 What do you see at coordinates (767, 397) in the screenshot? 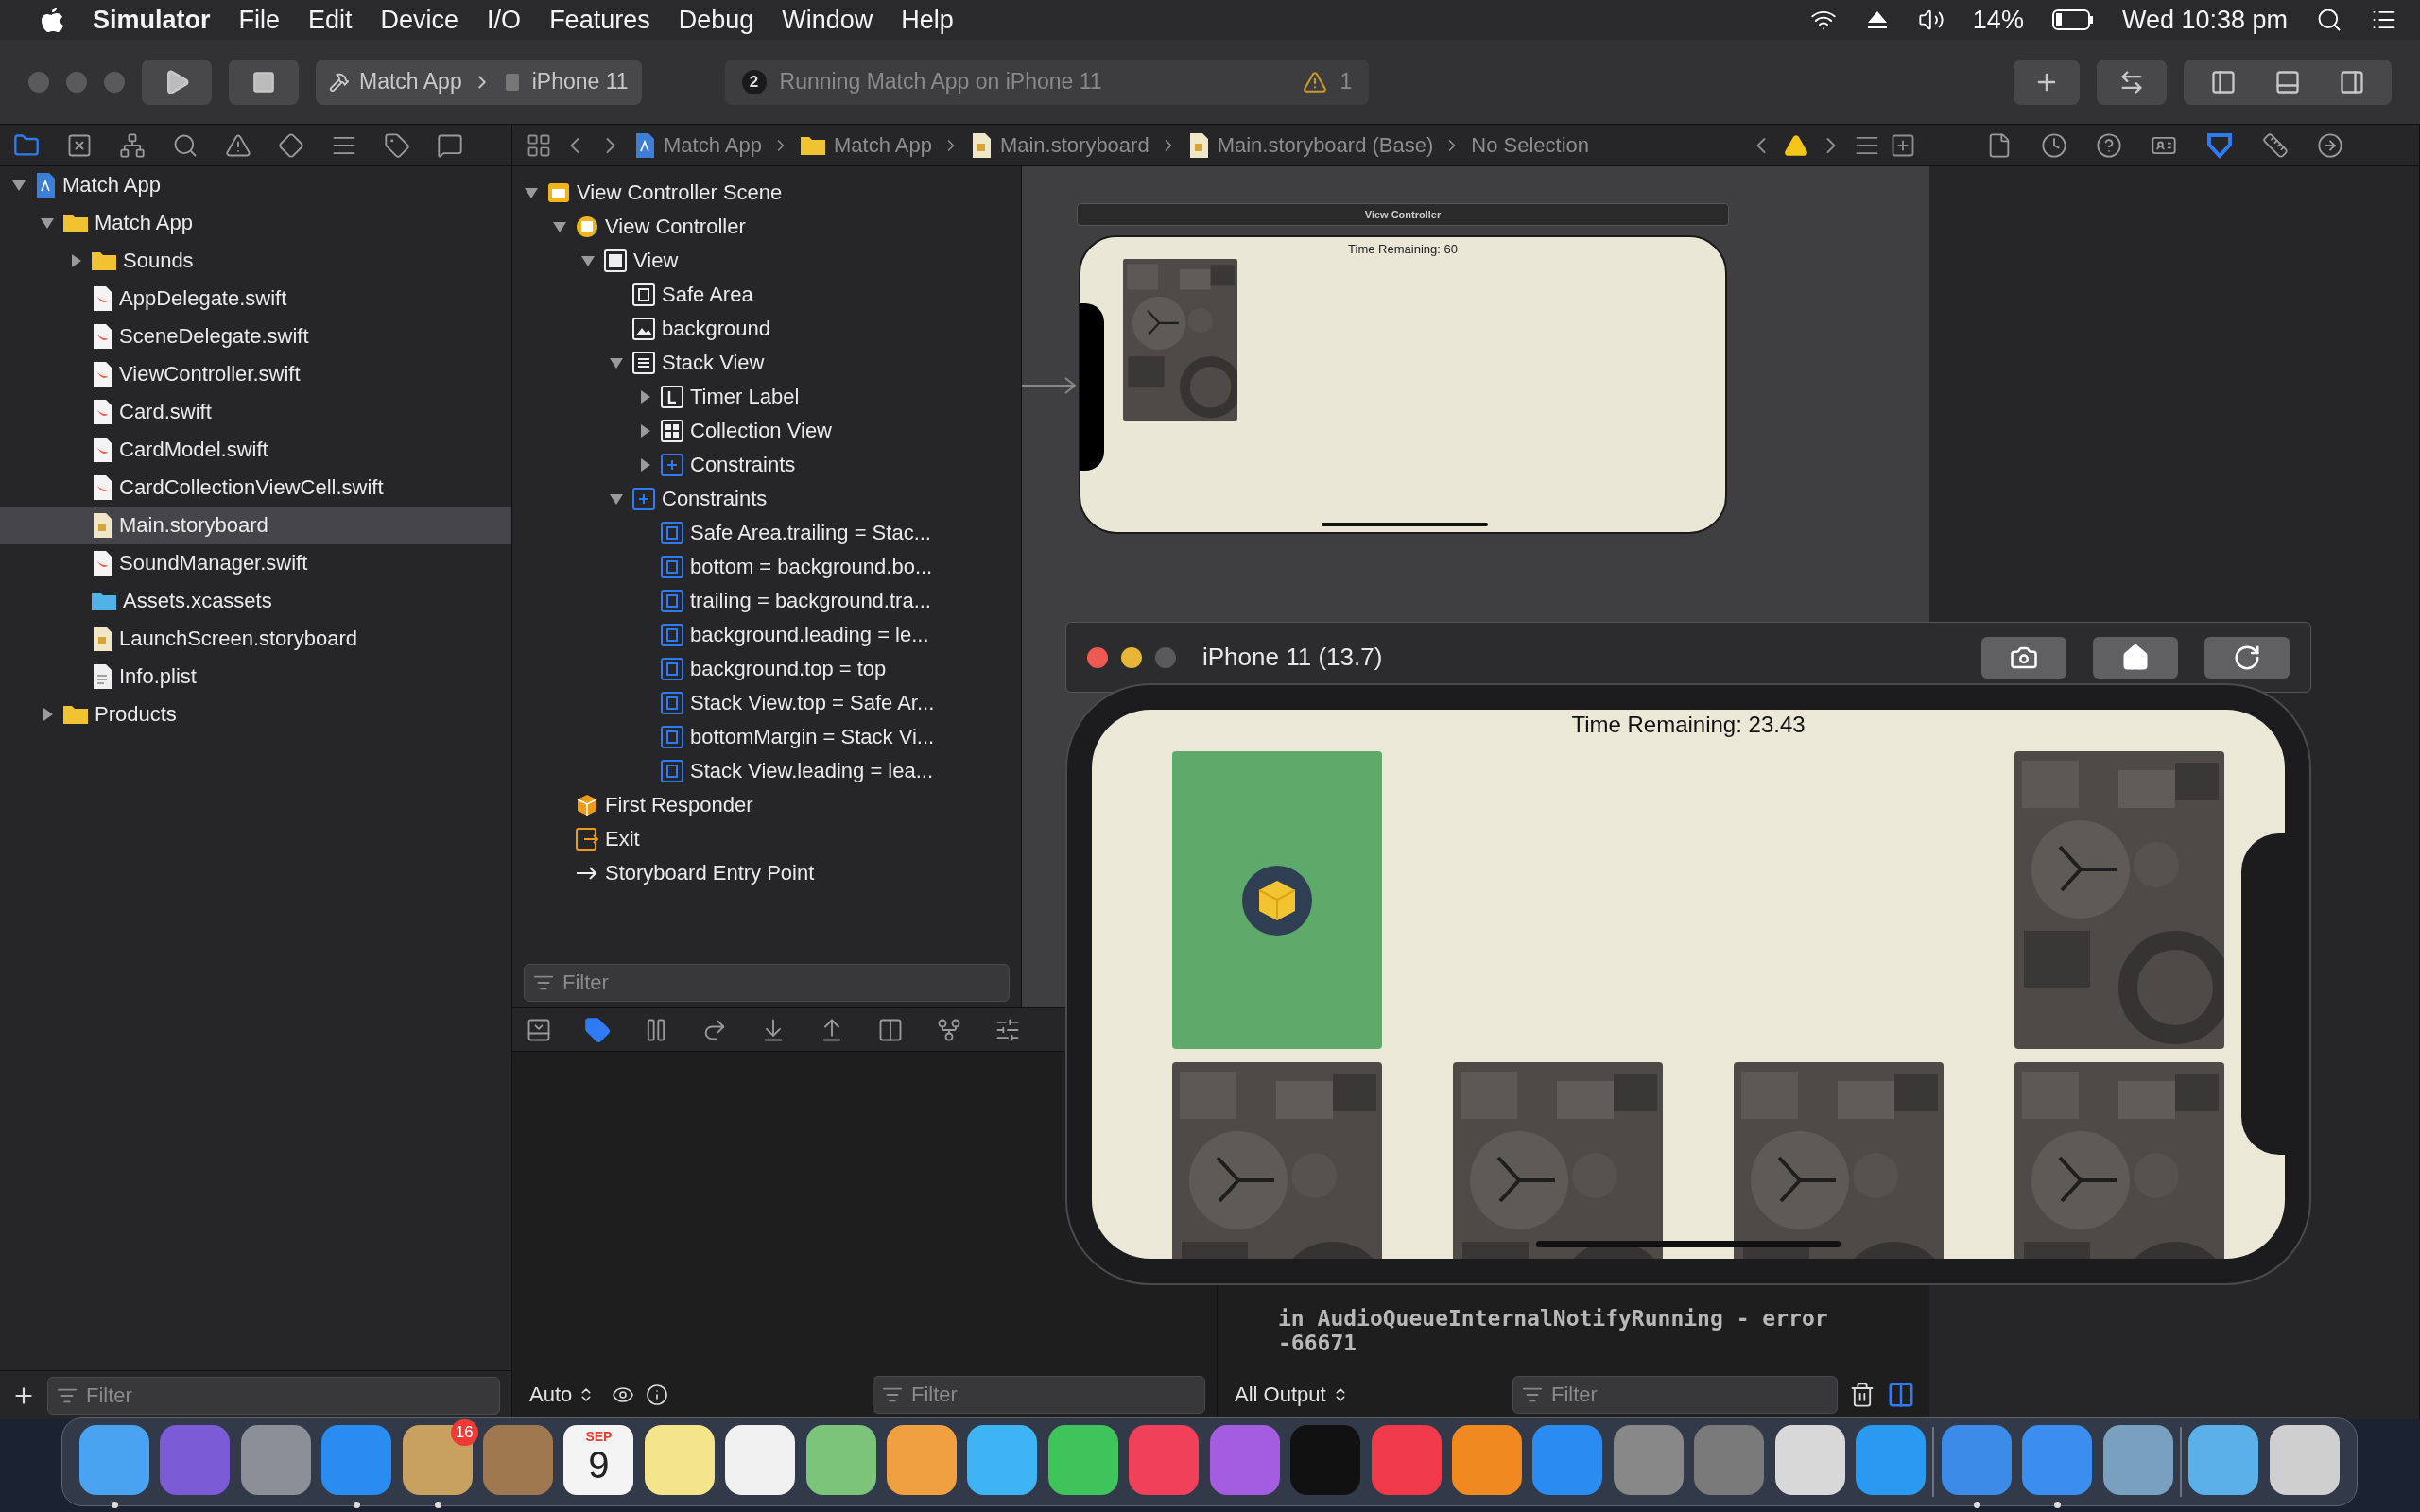
I see `document-outline-item: Timer Label` at bounding box center [767, 397].